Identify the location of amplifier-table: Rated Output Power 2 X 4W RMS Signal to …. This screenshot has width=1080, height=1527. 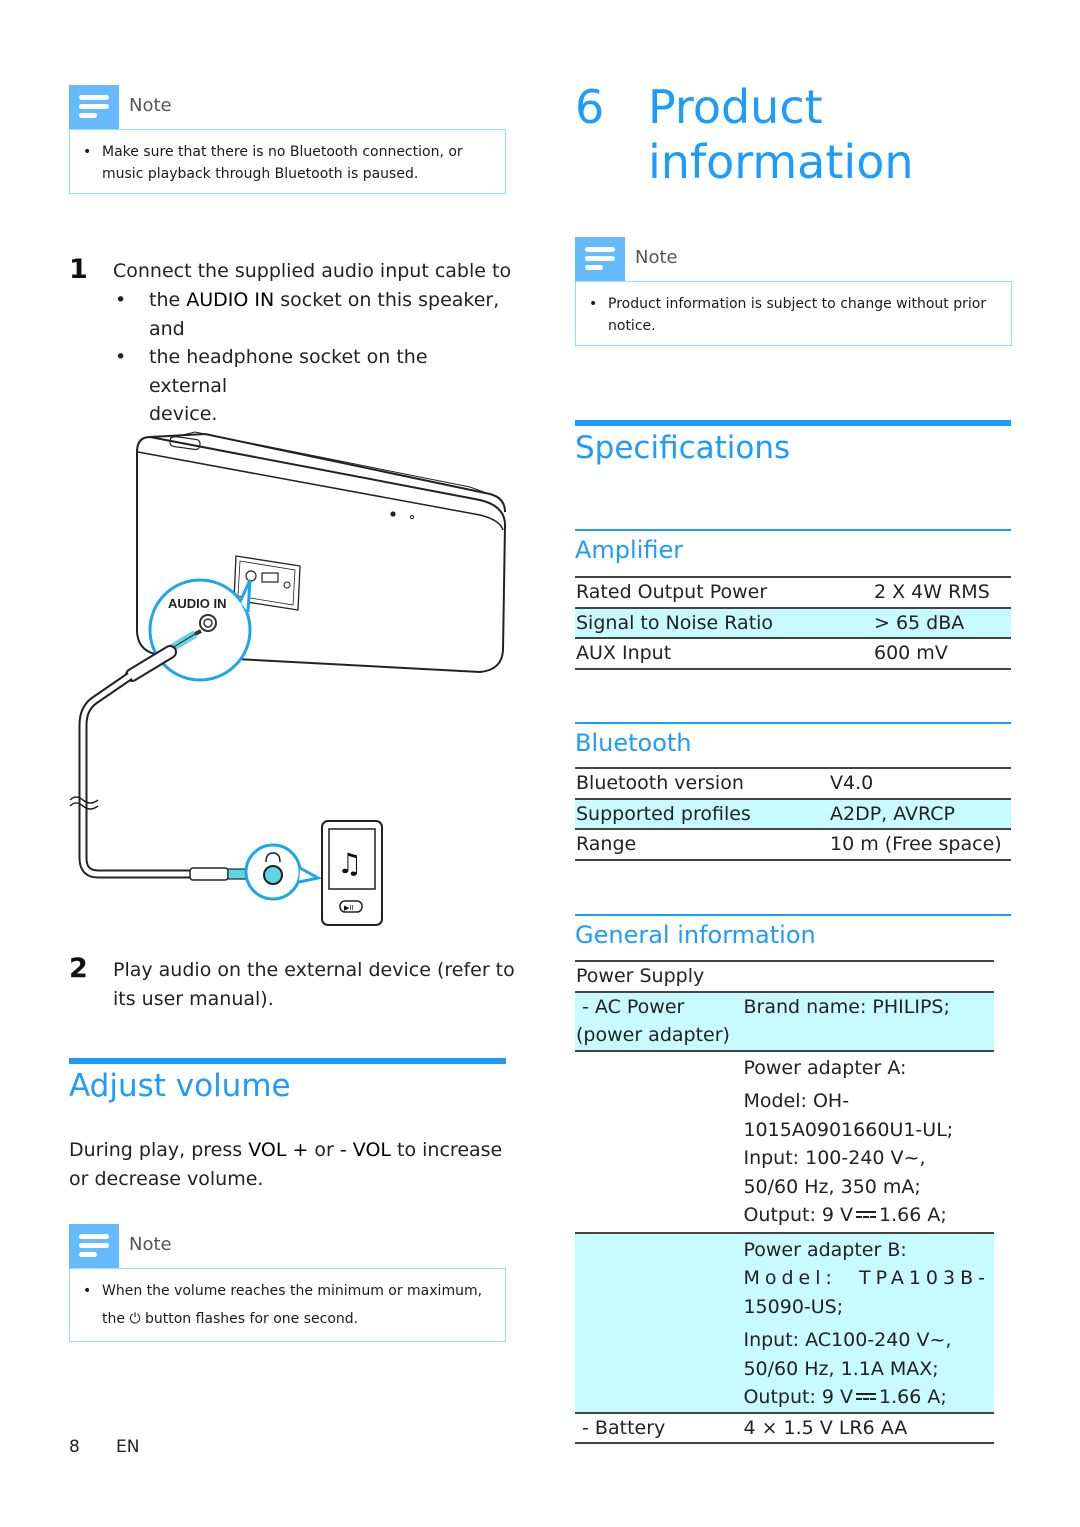
(793, 623).